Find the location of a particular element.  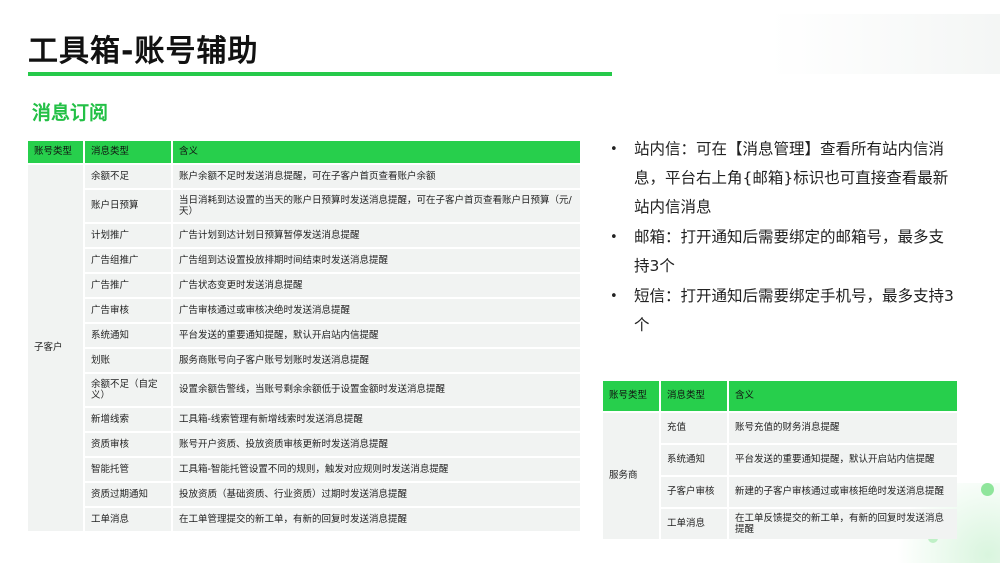

account-type-cell: 子客户 is located at coordinates (56, 348).